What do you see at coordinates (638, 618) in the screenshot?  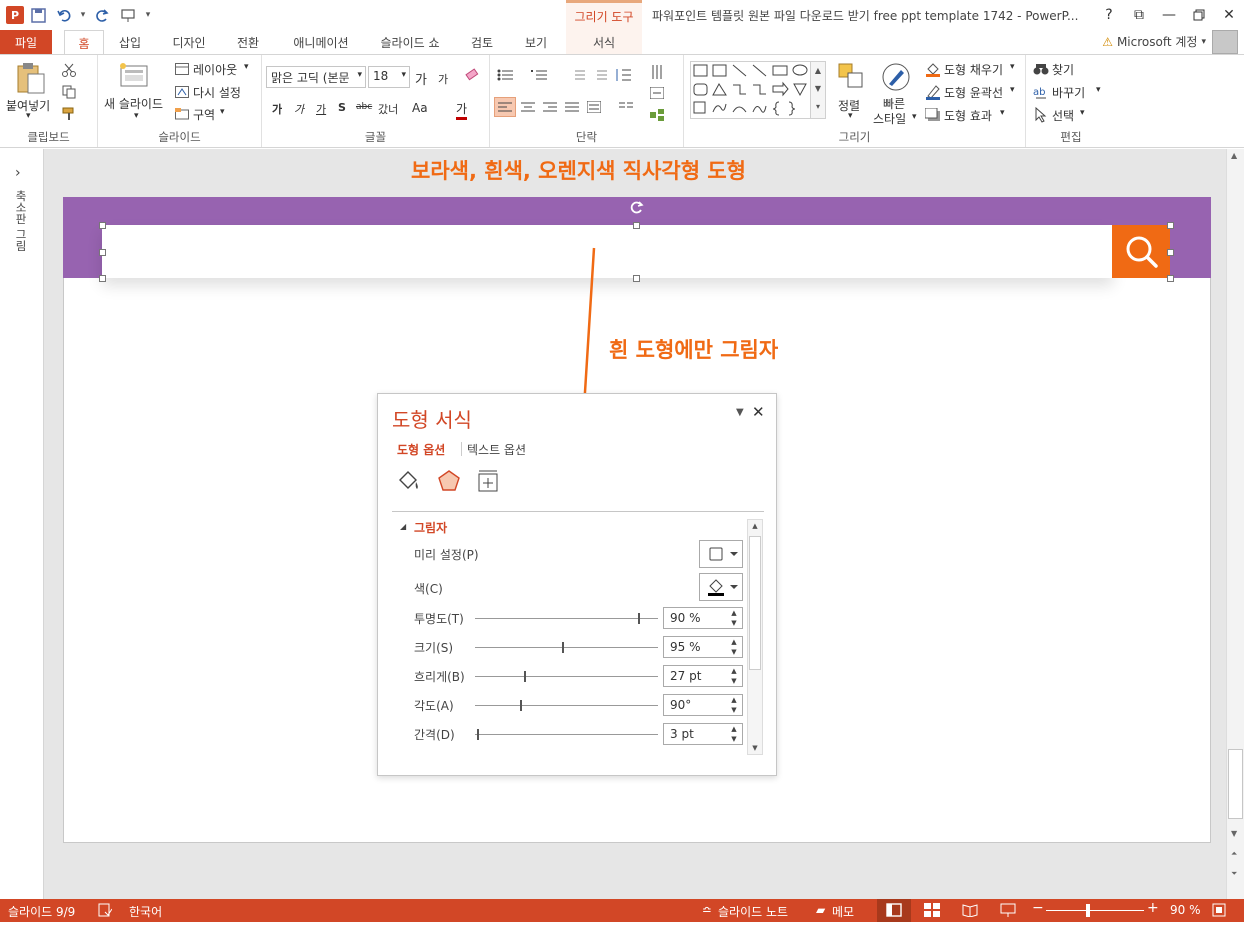 I see `transparency-slider-thumb` at bounding box center [638, 618].